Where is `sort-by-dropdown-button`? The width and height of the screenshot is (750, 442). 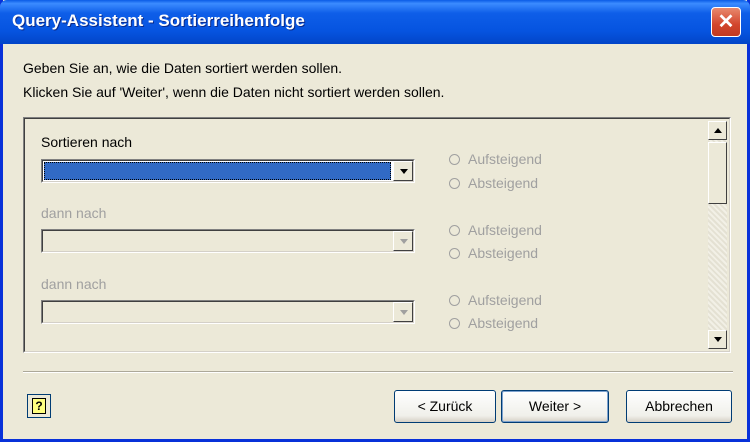 sort-by-dropdown-button is located at coordinates (403, 171).